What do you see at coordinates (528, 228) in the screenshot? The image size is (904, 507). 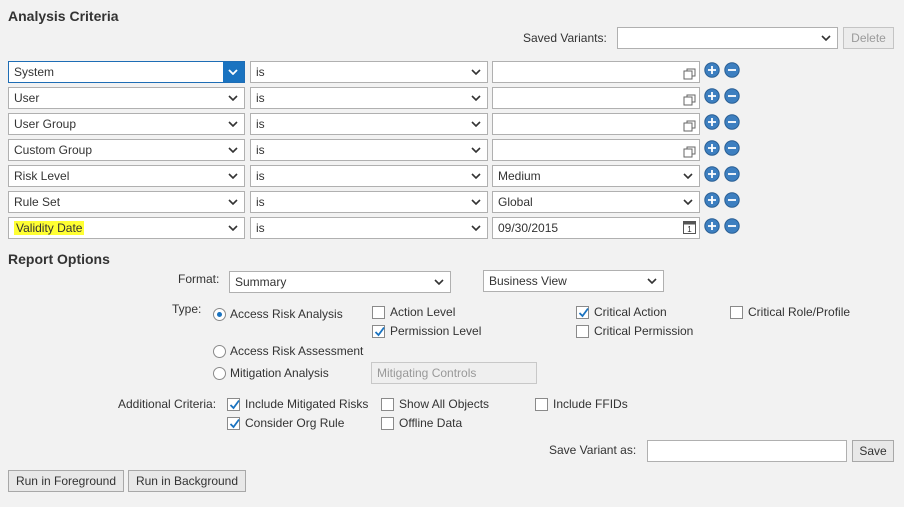 I see `criteria-value-text: 09/30/2015` at bounding box center [528, 228].